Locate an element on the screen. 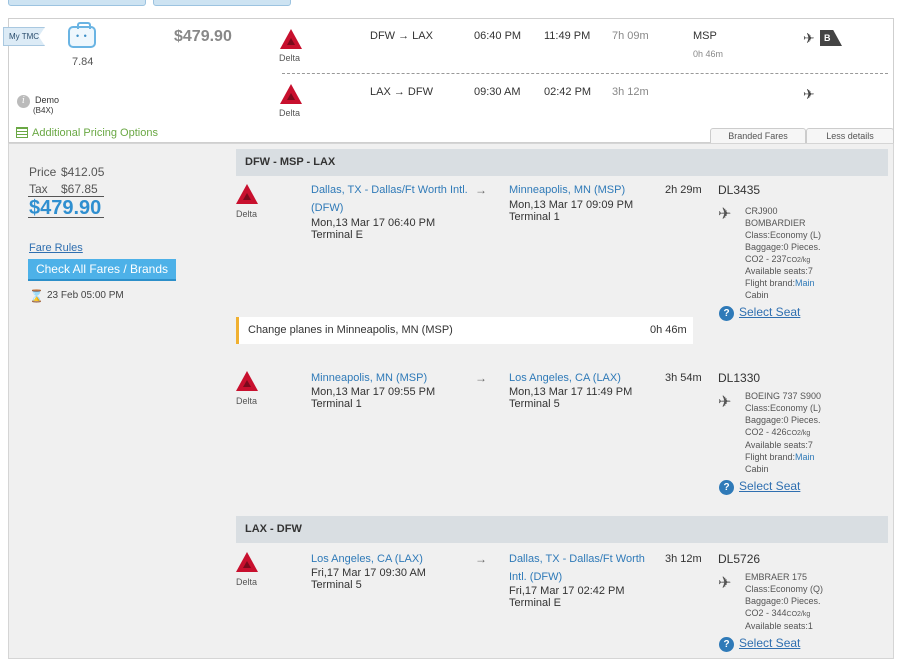 This screenshot has height=659, width=903. flight-number: DL3435 is located at coordinates (739, 190).